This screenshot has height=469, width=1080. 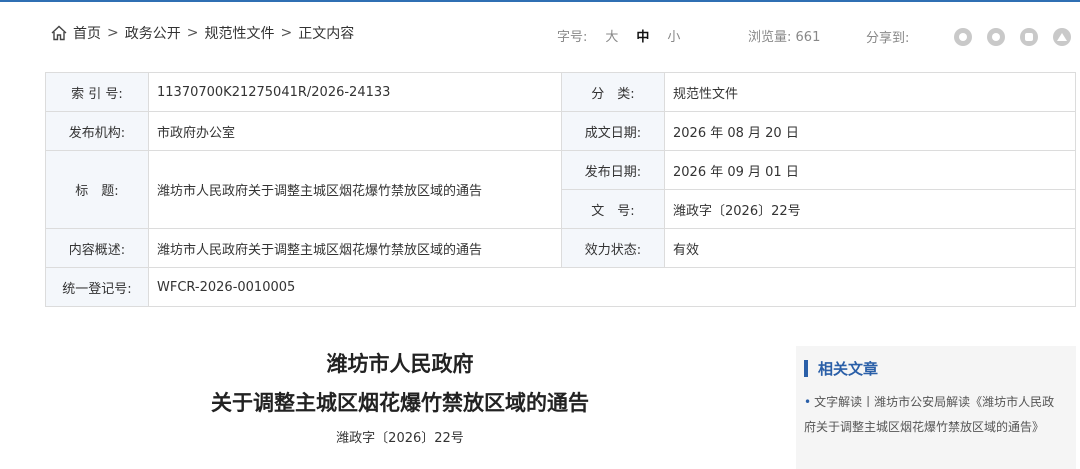 I want to click on registration-label: 统一登记号:, so click(x=97, y=287).